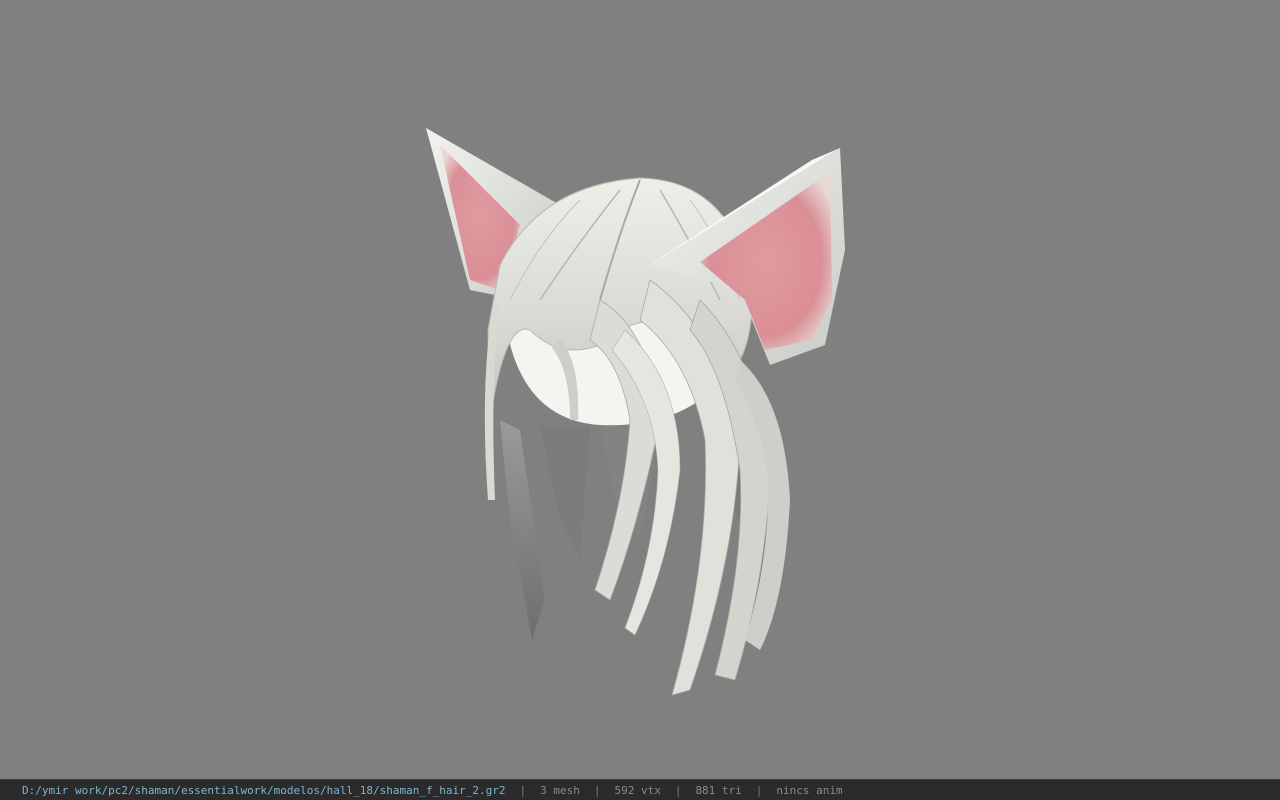 This screenshot has width=1280, height=800. What do you see at coordinates (560, 790) in the screenshot?
I see `mesh-count: 3 mesh` at bounding box center [560, 790].